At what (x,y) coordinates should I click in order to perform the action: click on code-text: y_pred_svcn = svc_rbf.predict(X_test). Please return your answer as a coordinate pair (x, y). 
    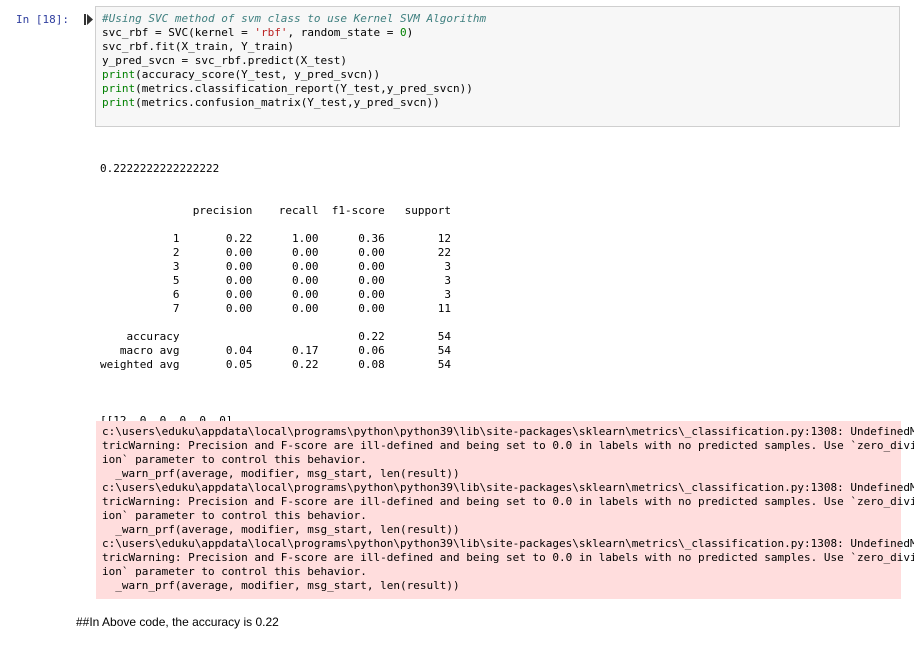
    Looking at the image, I should click on (225, 60).